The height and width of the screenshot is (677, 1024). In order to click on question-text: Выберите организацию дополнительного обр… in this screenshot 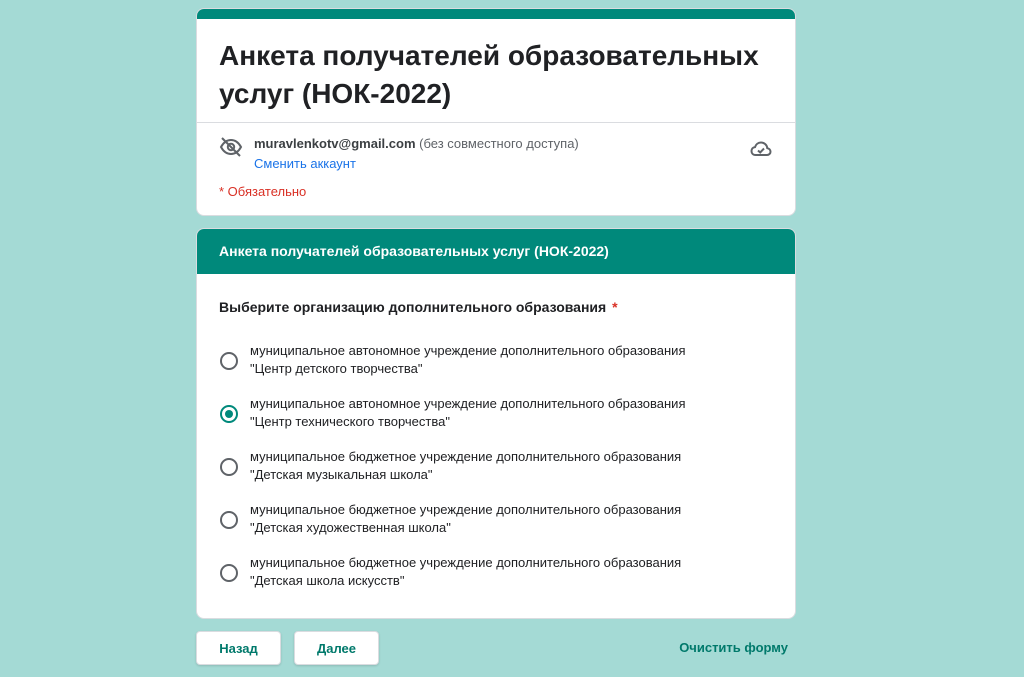, I will do `click(413, 307)`.